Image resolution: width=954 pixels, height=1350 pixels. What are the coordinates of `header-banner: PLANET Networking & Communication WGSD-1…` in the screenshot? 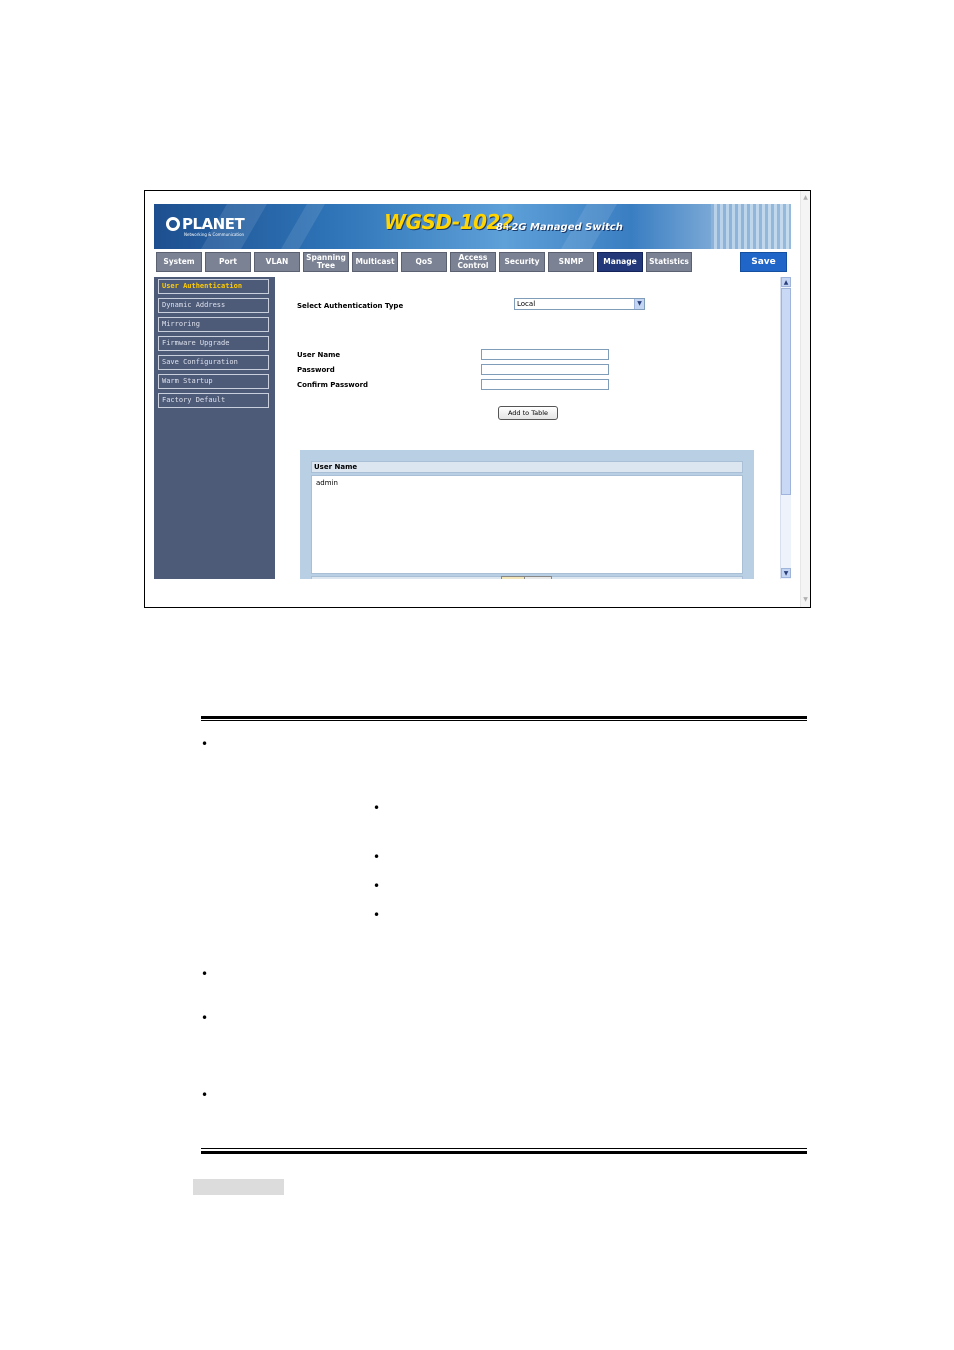 It's located at (472, 226).